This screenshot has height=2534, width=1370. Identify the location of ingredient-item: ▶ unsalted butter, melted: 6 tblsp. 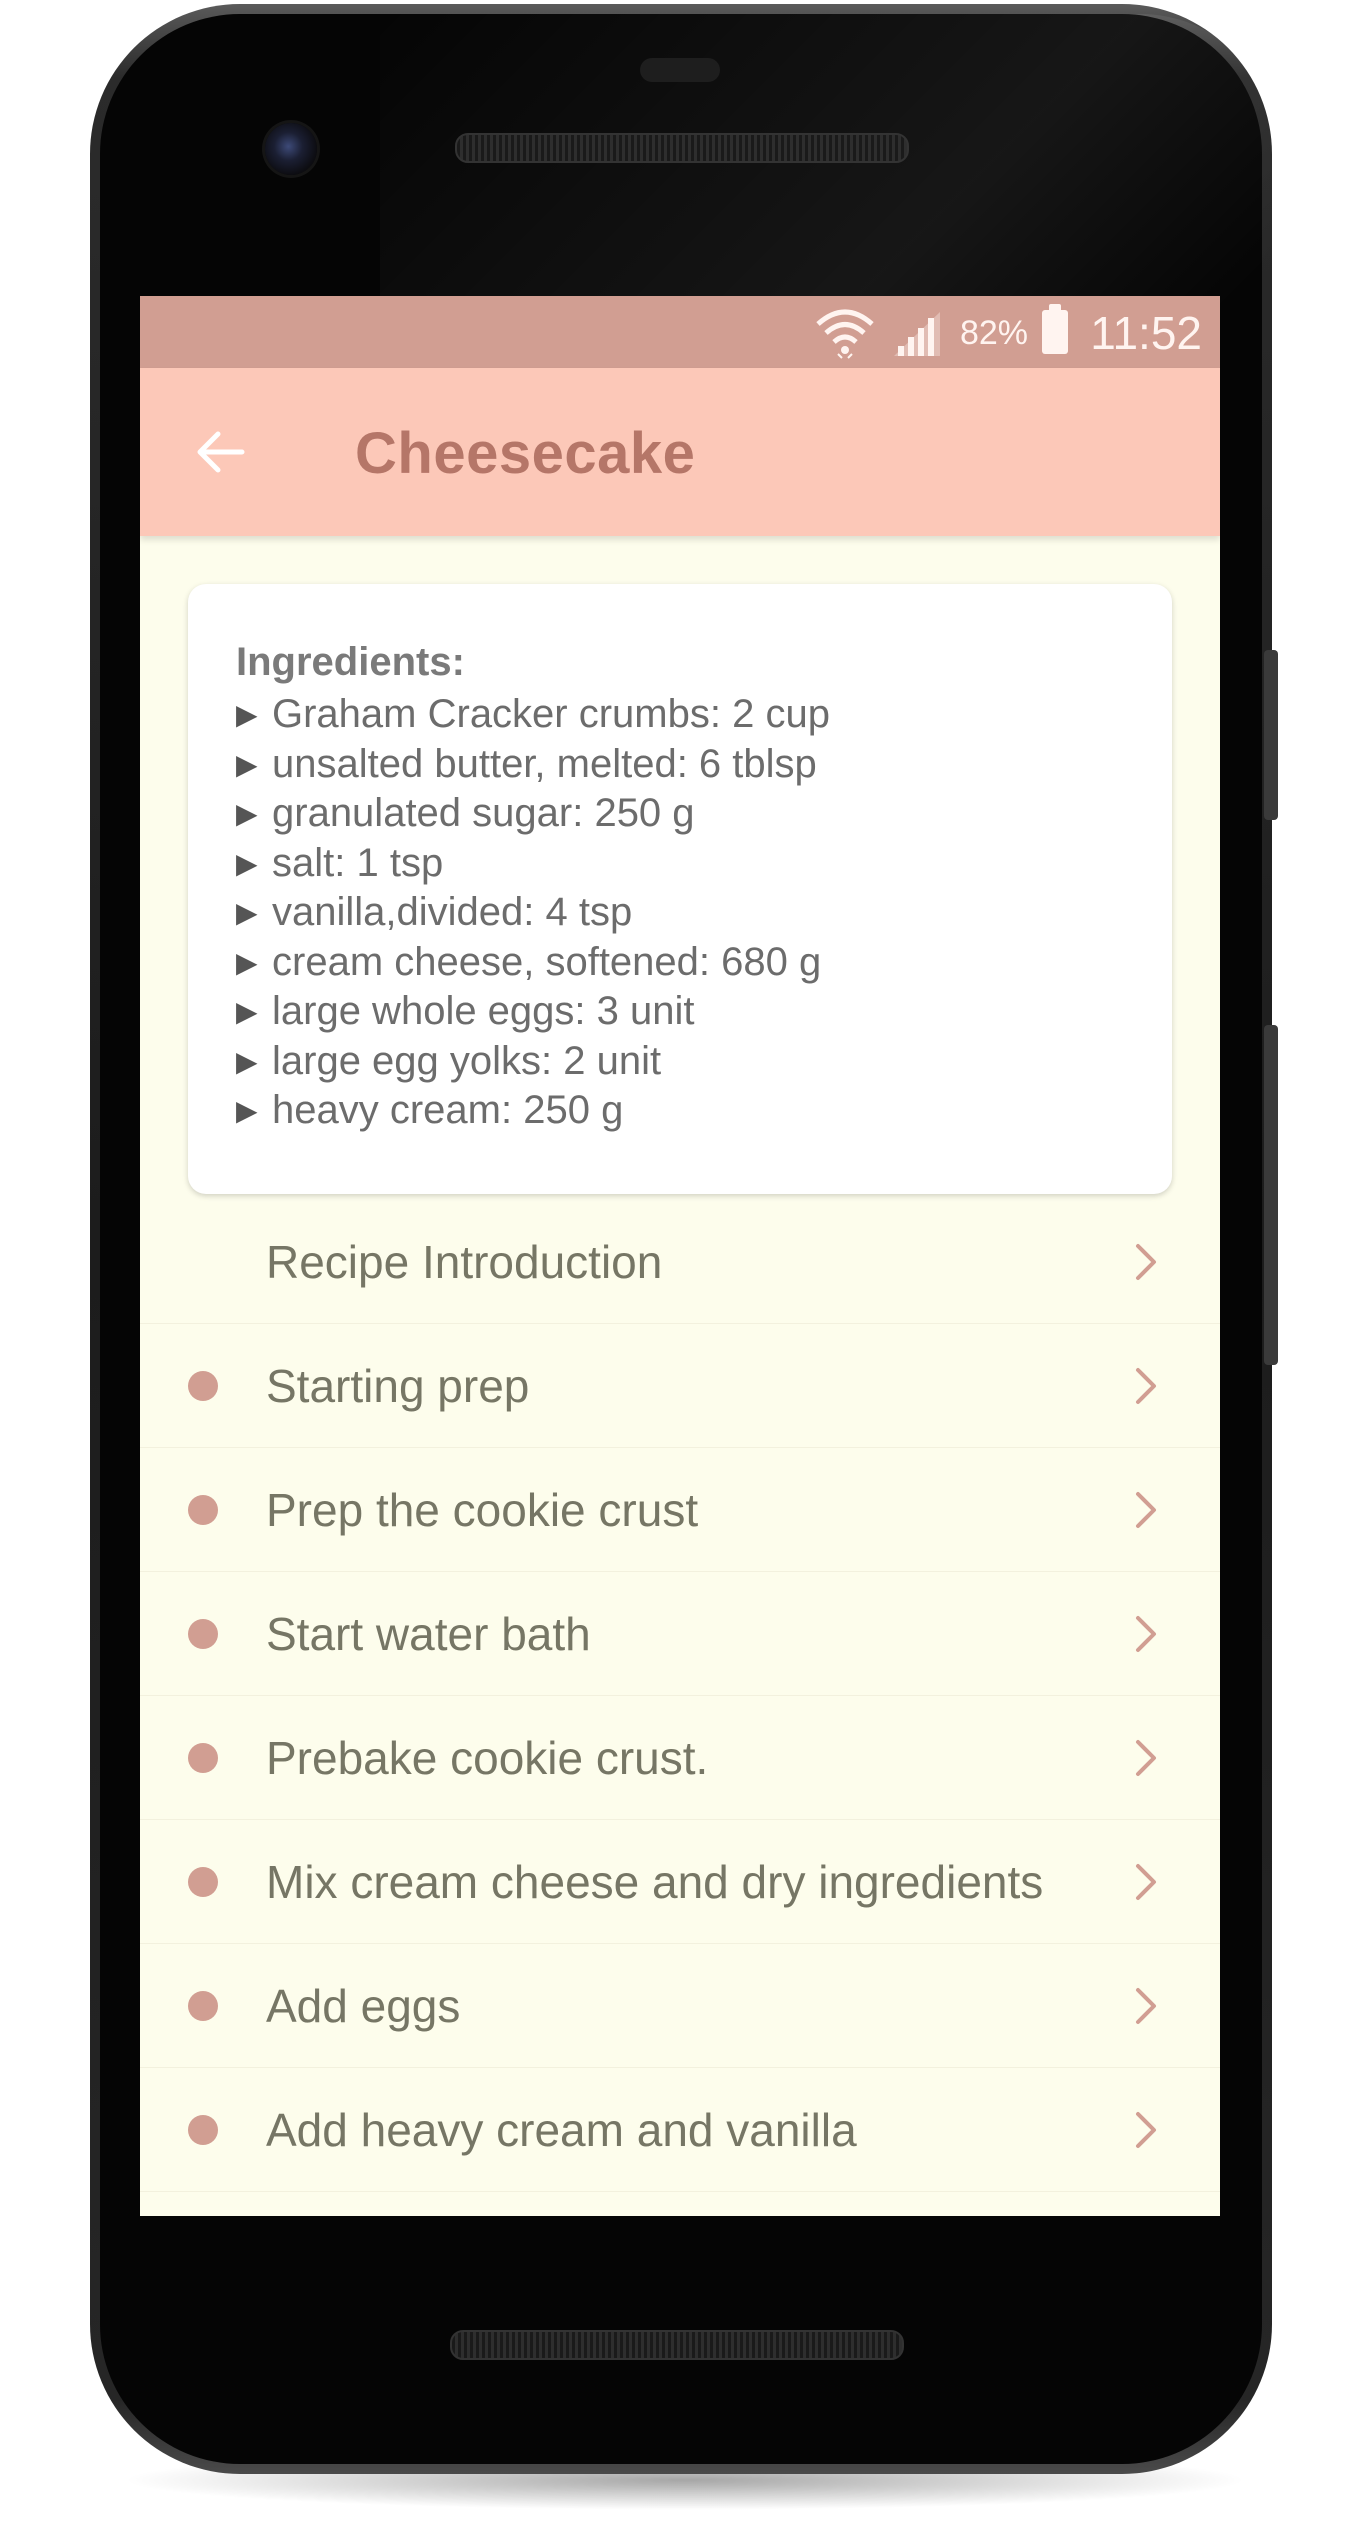
(533, 765).